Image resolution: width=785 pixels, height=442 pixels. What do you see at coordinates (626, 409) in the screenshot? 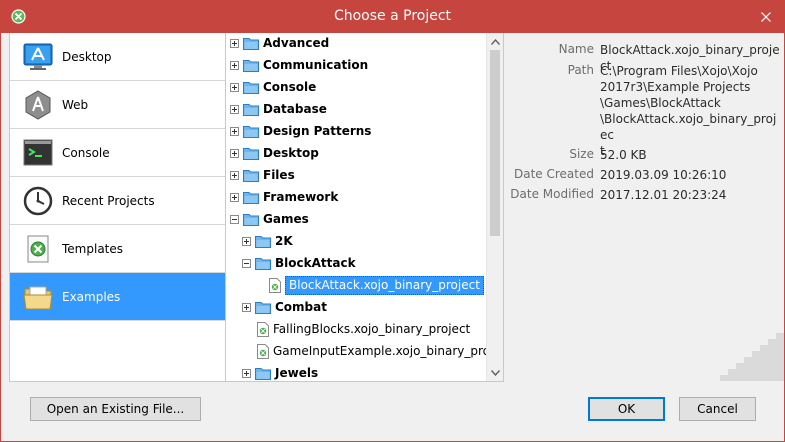
I see `ok-button: OK` at bounding box center [626, 409].